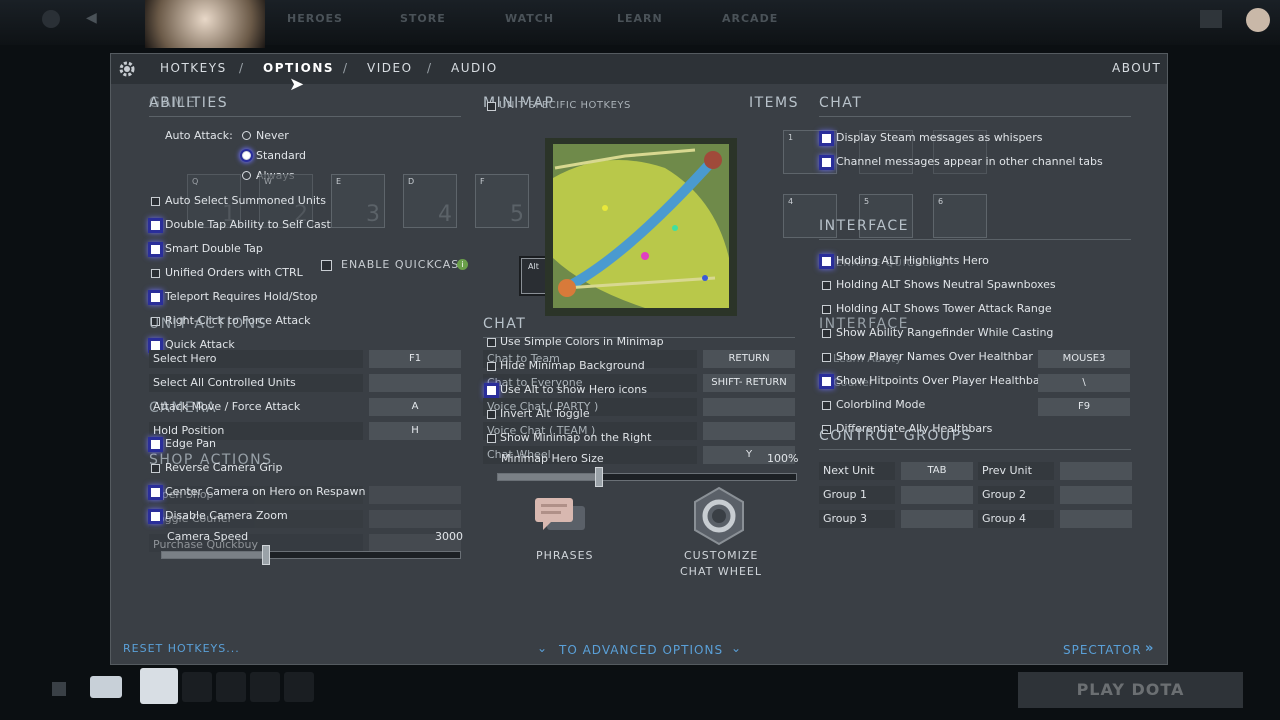  I want to click on chat-wheel-icon, so click(719, 516).